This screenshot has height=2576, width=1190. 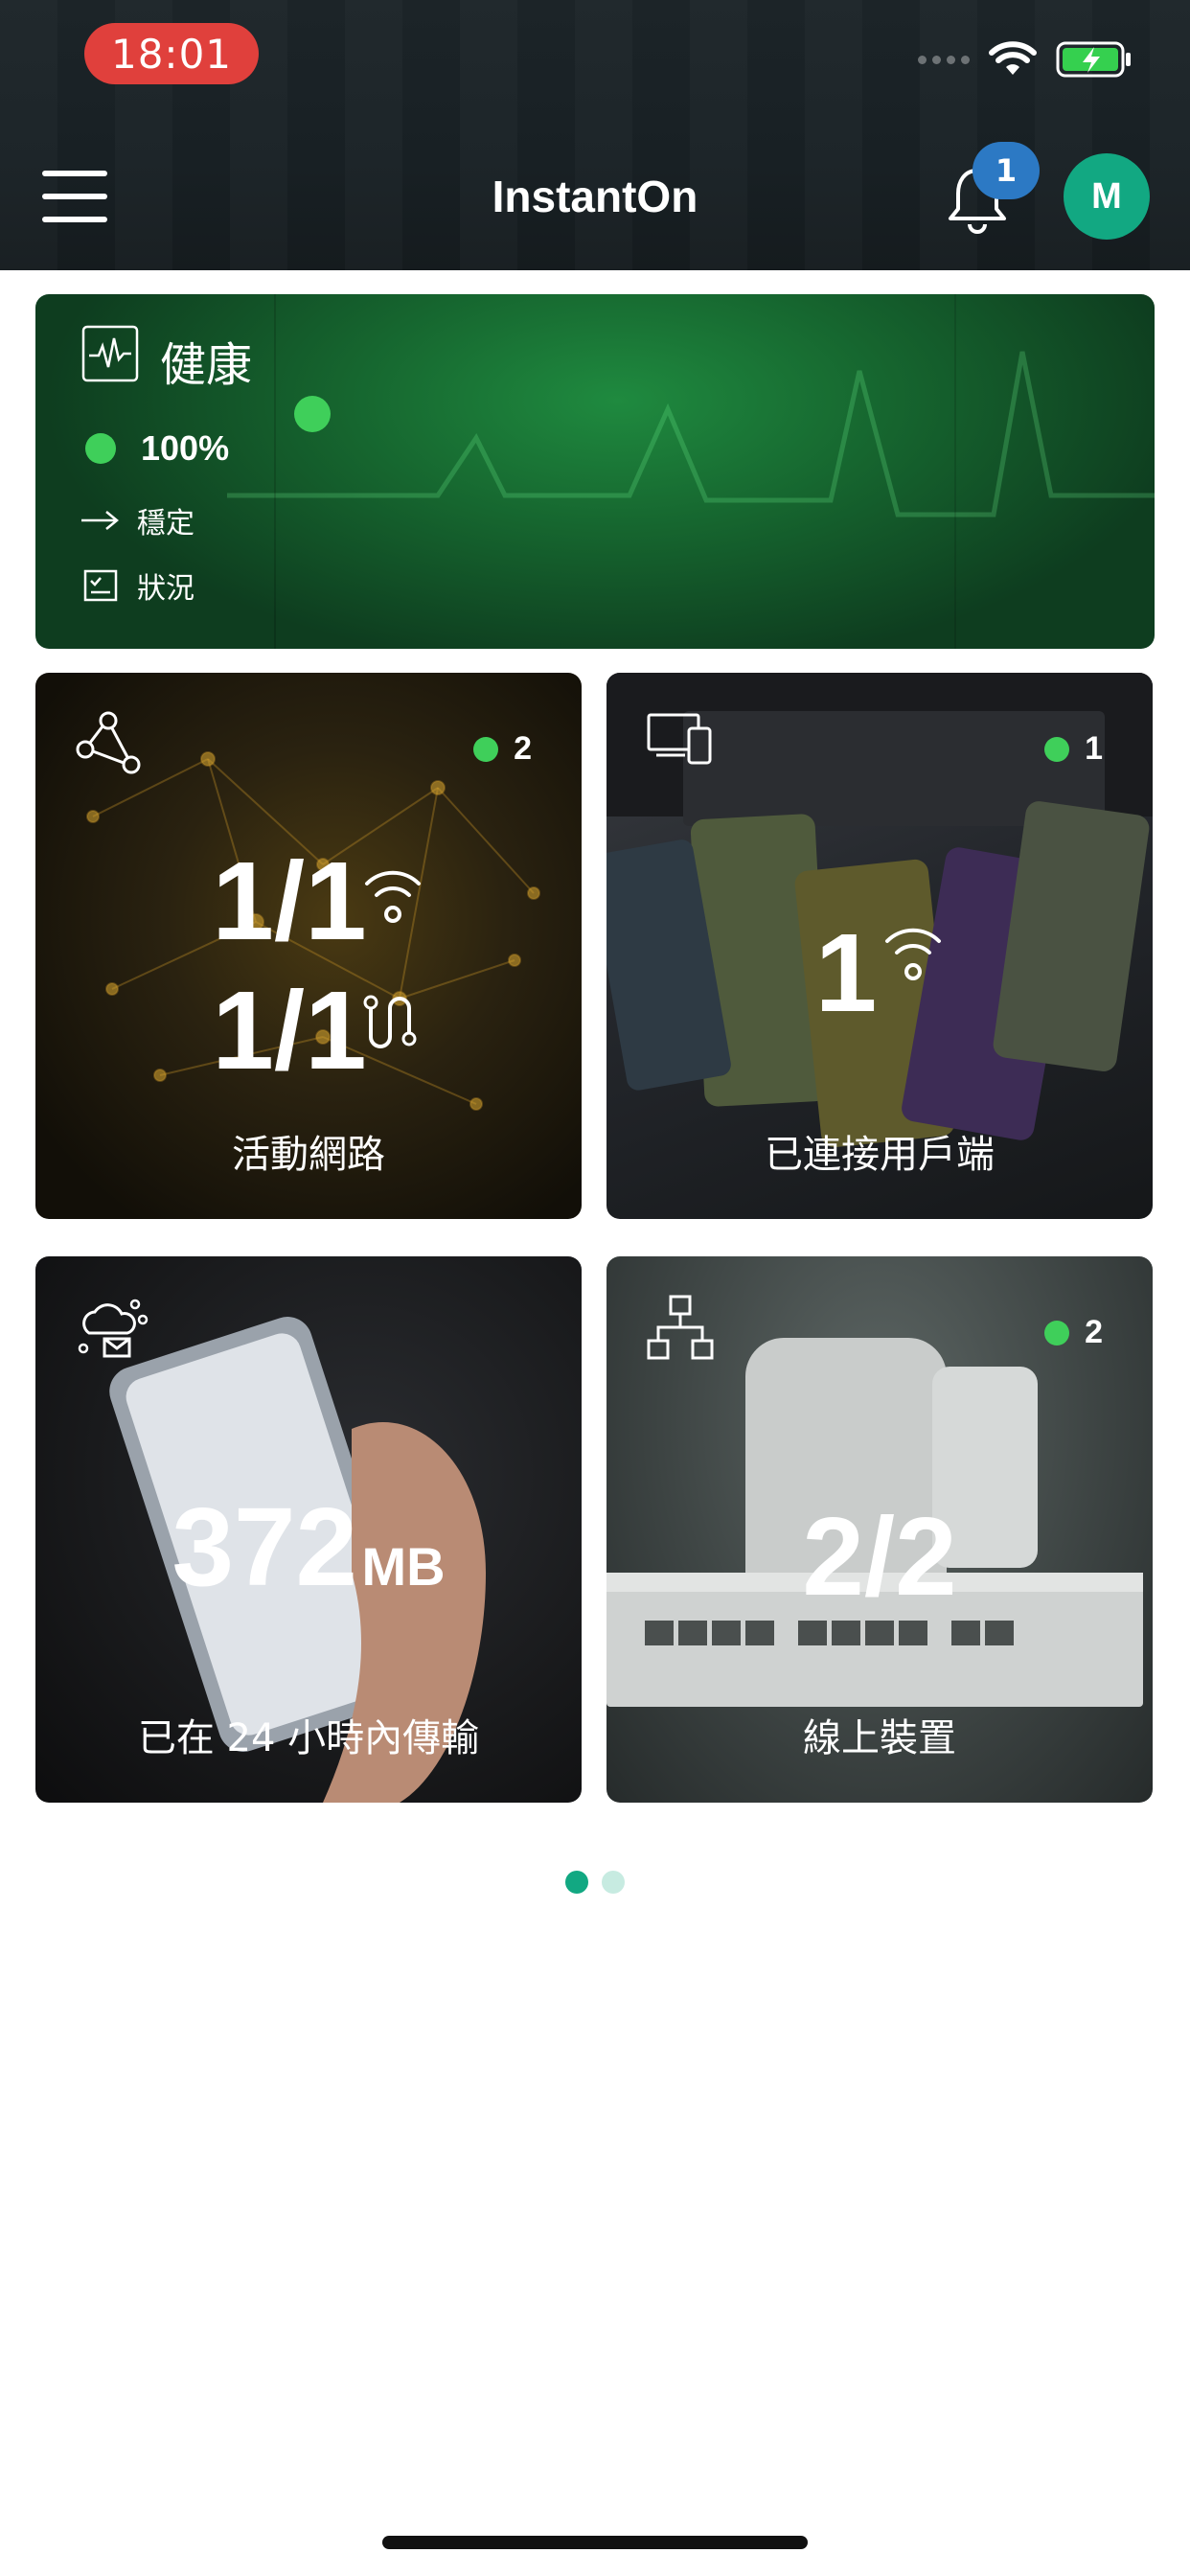 What do you see at coordinates (846, 972) in the screenshot?
I see `clients-value: 1` at bounding box center [846, 972].